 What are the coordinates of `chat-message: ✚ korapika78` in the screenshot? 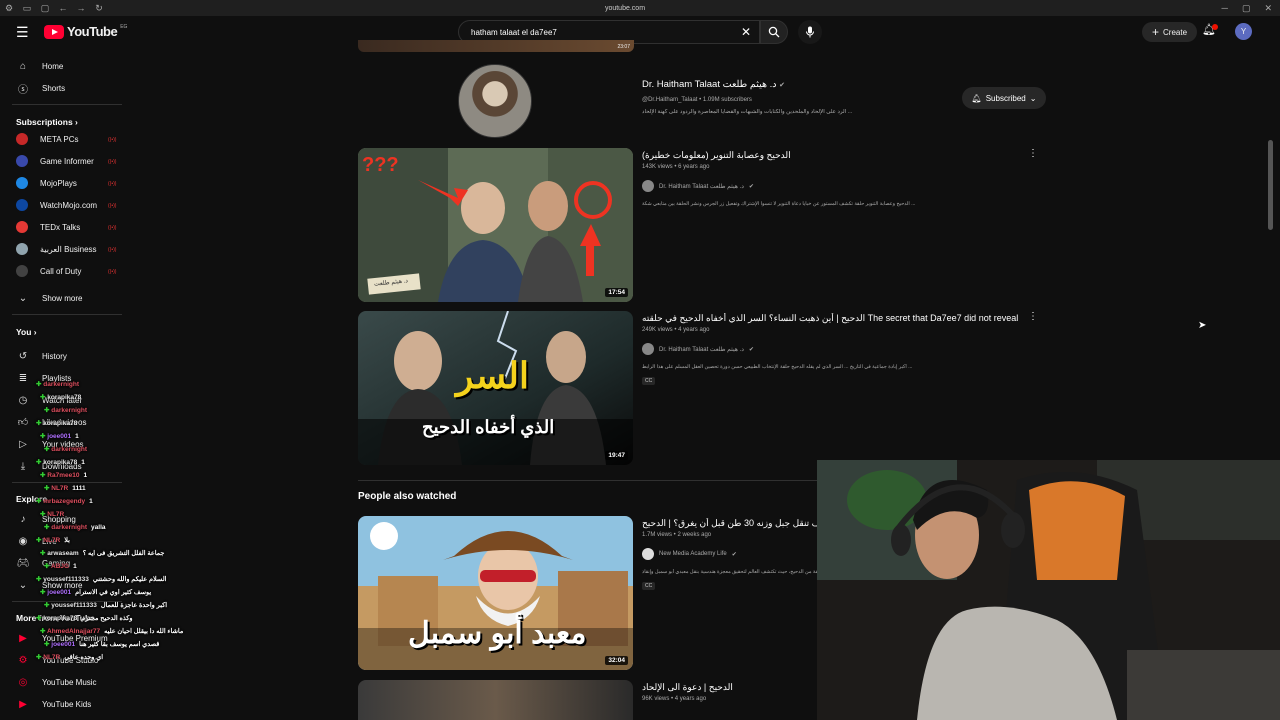 It's located at (58, 423).